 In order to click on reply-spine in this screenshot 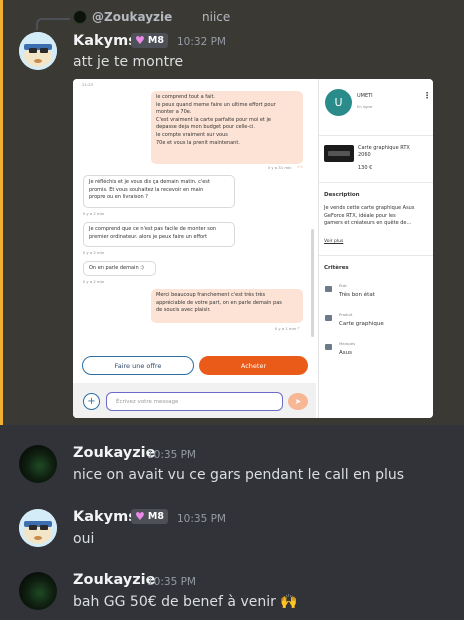, I will do `click(53, 24)`.